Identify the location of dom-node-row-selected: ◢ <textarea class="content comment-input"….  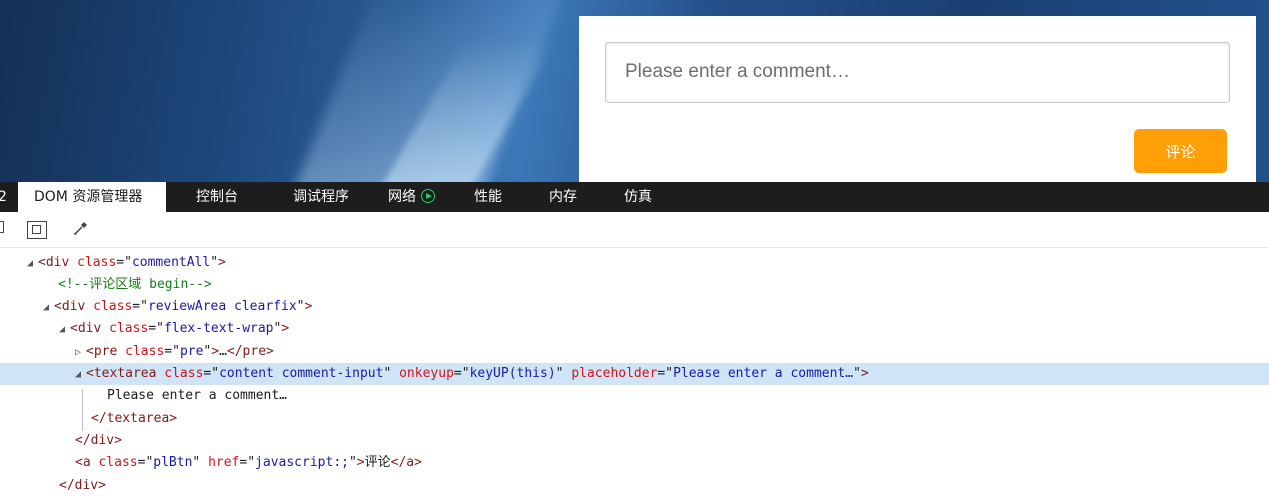
(634, 374).